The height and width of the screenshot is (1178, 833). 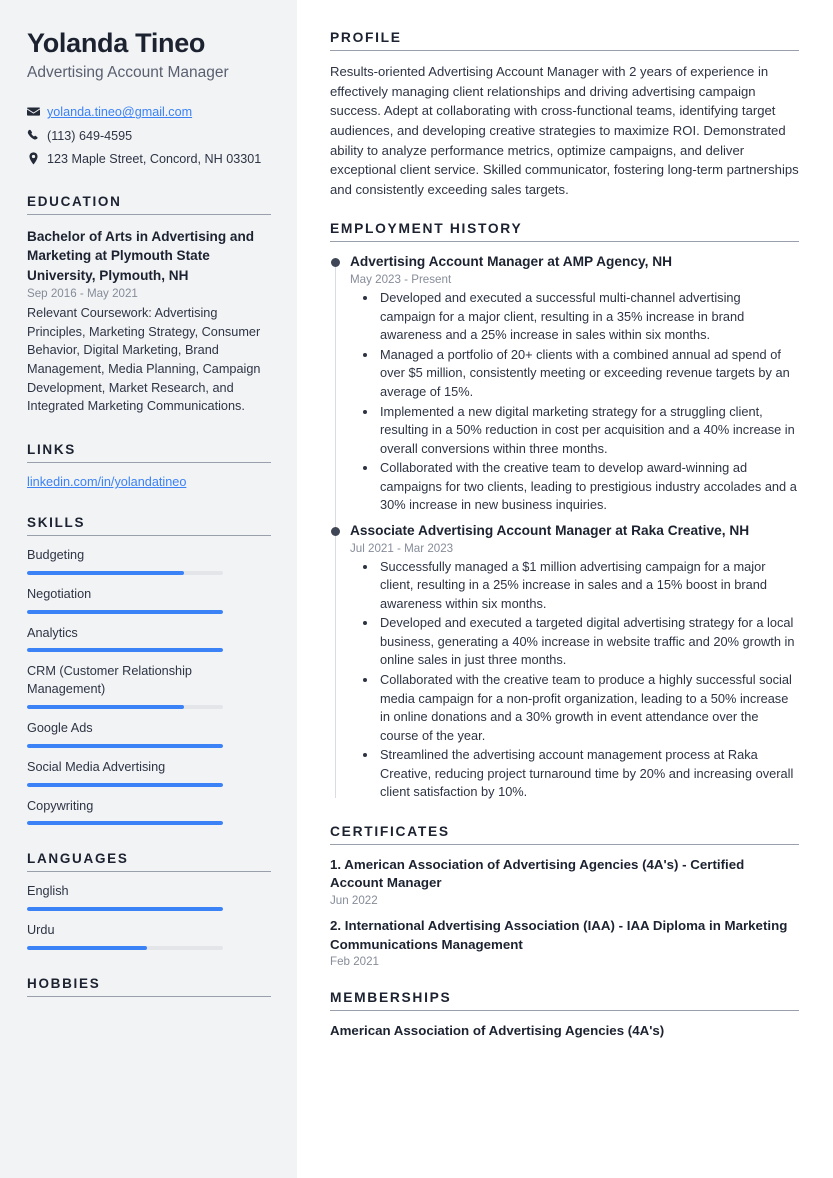 What do you see at coordinates (119, 112) in the screenshot?
I see `contact-email-link: yolanda.tineo@gmail.com` at bounding box center [119, 112].